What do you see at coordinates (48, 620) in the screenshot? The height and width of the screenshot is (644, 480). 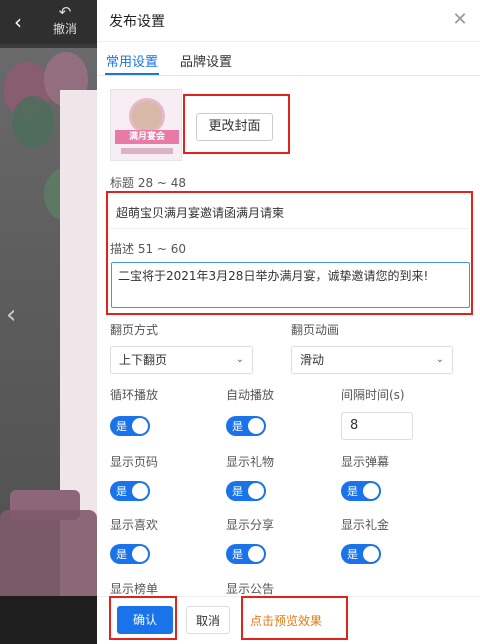 I see `editor-bottom-bar` at bounding box center [48, 620].